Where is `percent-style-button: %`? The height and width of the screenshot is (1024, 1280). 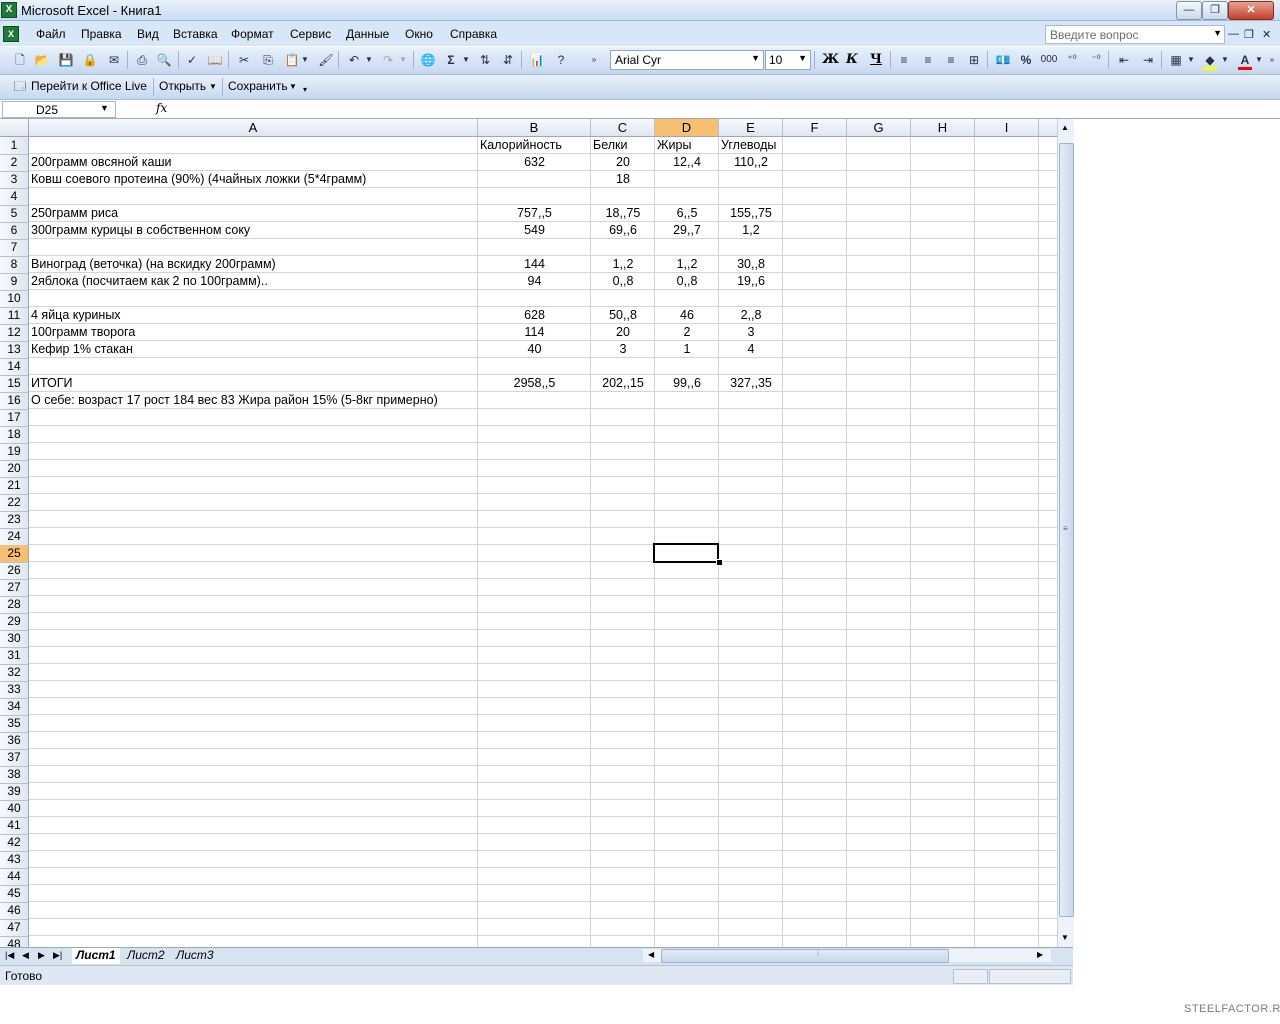
percent-style-button: % is located at coordinates (1026, 60).